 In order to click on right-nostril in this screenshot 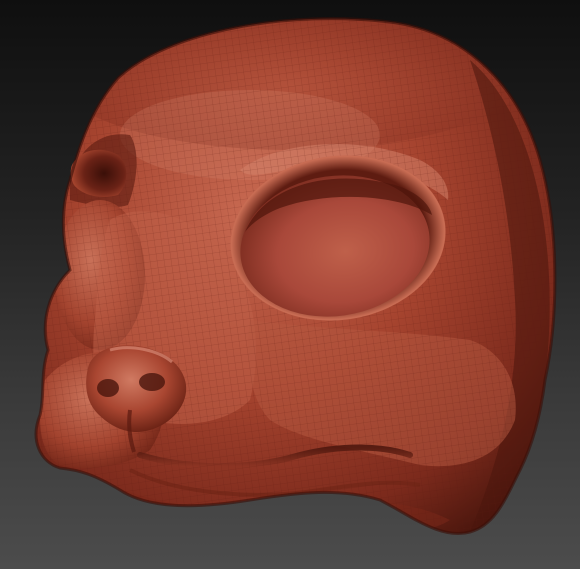, I will do `click(152, 382)`.